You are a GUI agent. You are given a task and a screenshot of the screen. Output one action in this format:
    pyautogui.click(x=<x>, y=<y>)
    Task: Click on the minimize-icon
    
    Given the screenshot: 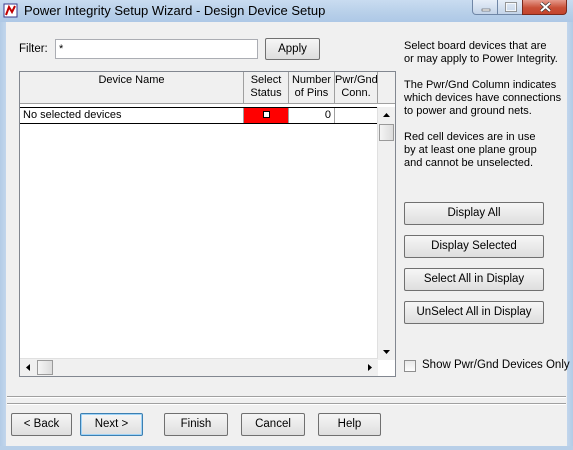 What is the action you would take?
    pyautogui.click(x=486, y=10)
    